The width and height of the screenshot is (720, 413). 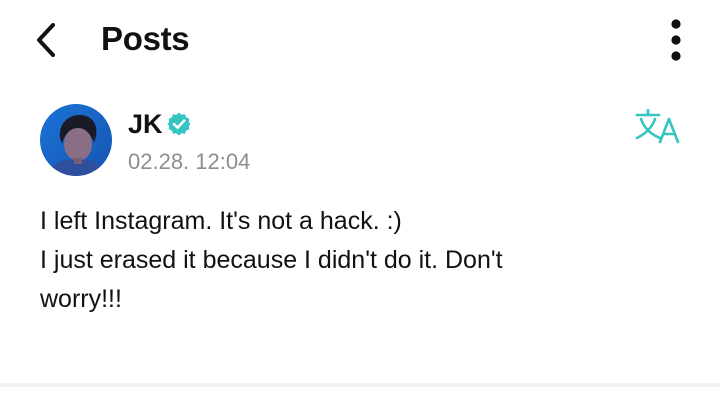 What do you see at coordinates (360, 385) in the screenshot?
I see `divider` at bounding box center [360, 385].